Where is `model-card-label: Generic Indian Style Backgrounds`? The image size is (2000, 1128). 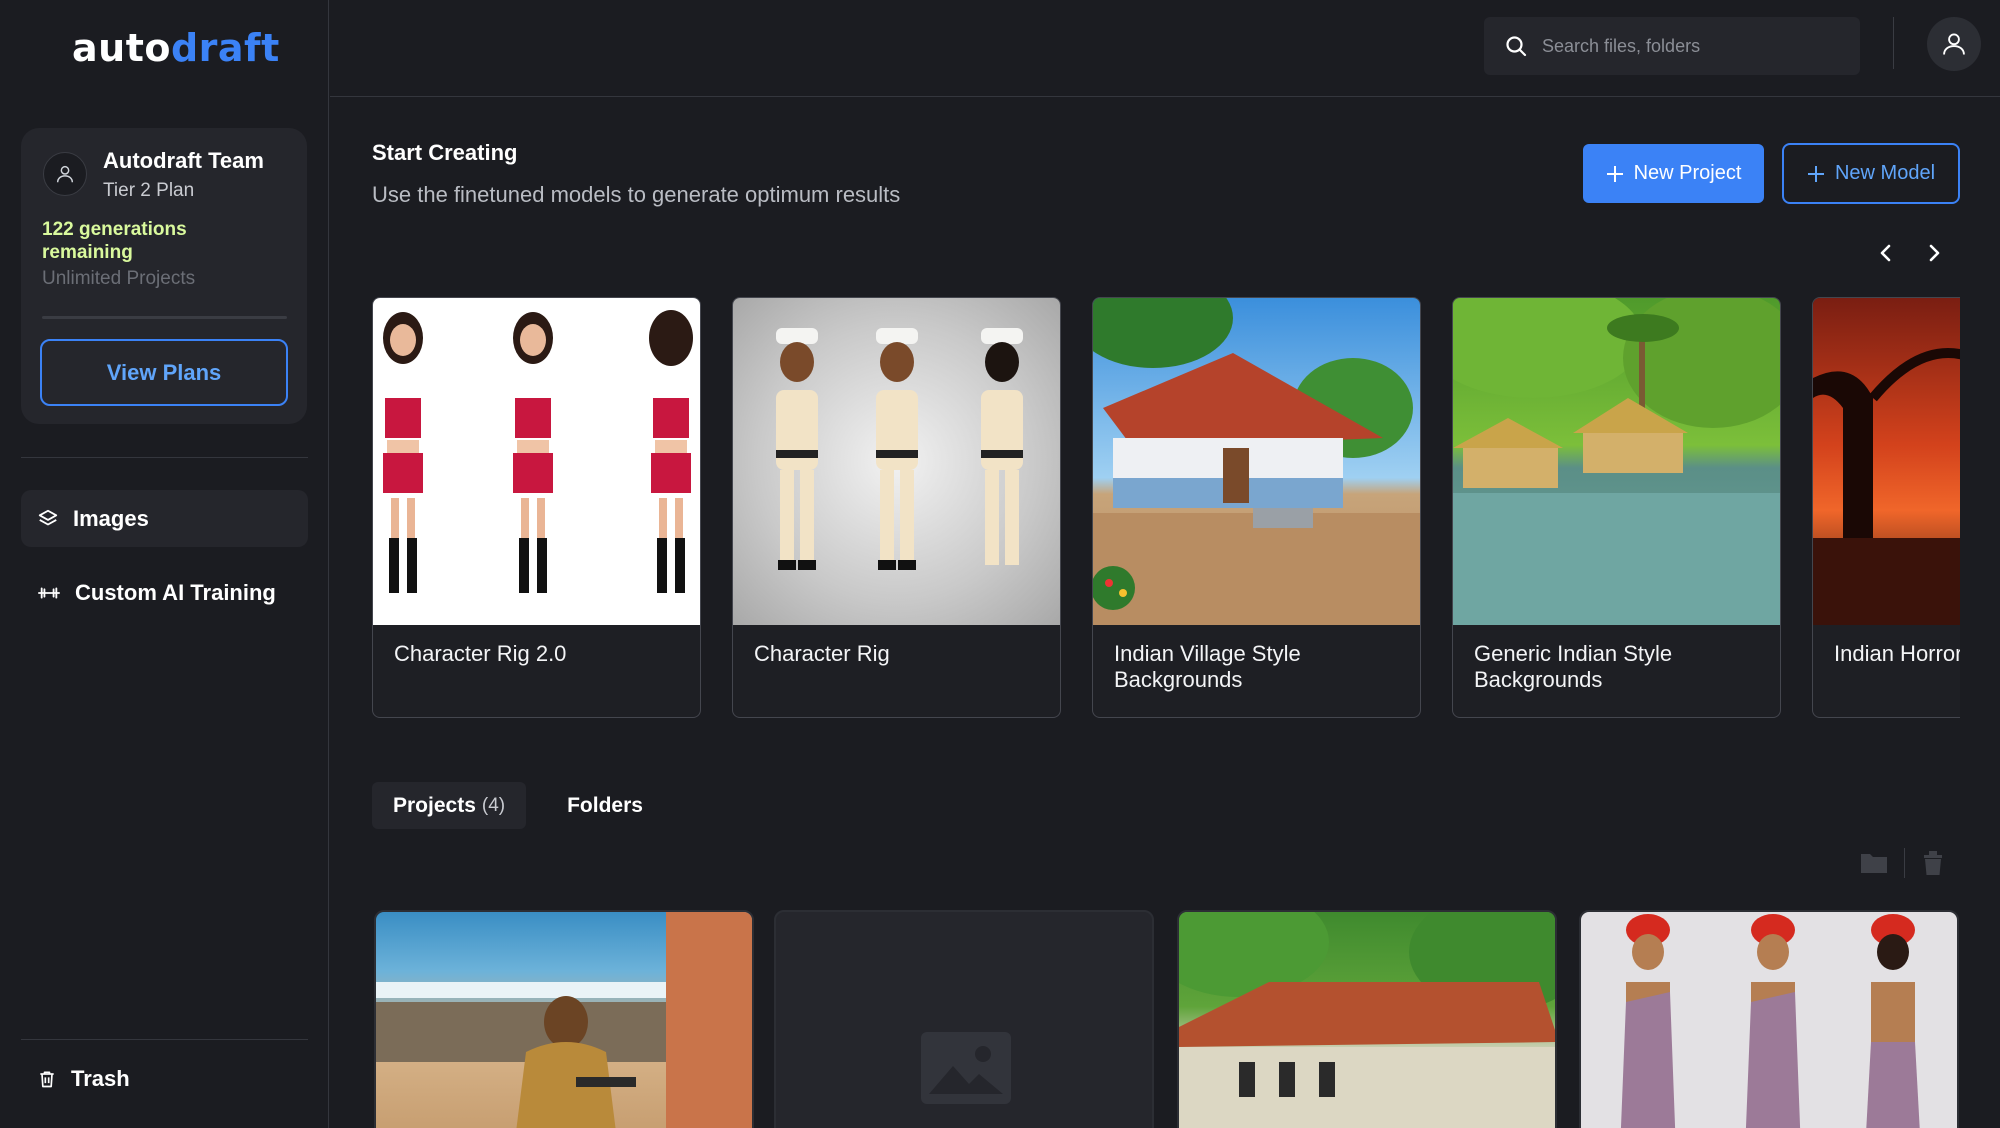
model-card-label: Generic Indian Style Backgrounds is located at coordinates (1573, 666).